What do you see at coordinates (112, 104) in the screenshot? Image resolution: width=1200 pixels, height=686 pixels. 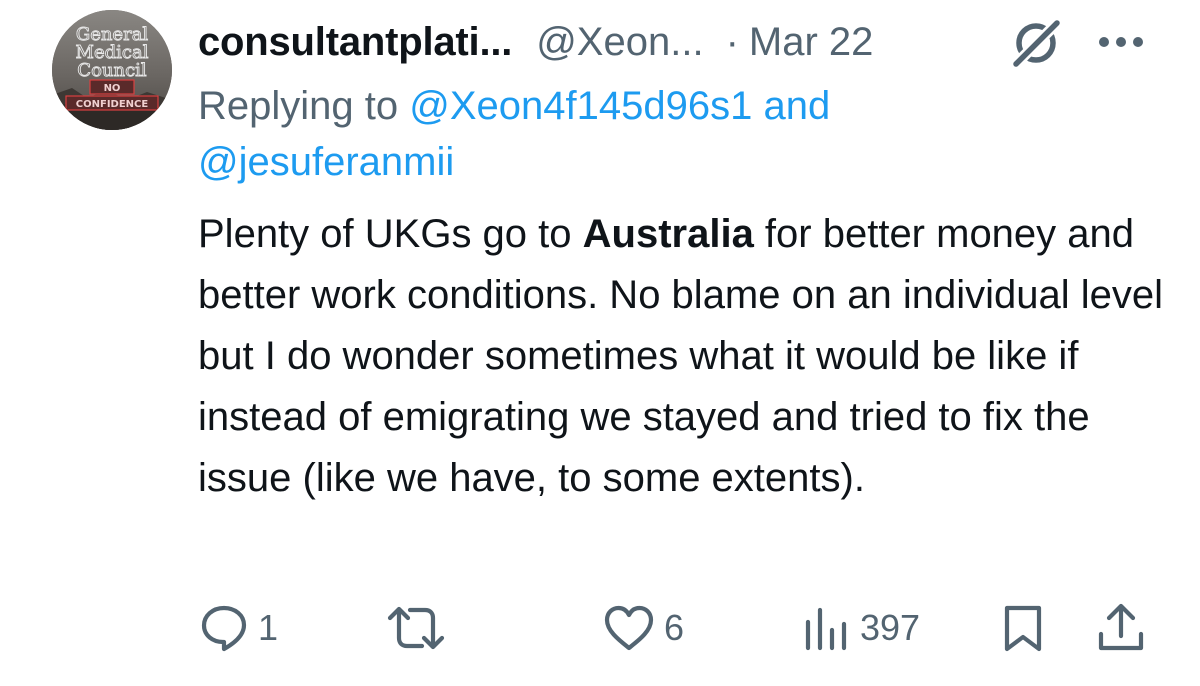 I see `avatar-stamp-line-2: CONFIDENCE` at bounding box center [112, 104].